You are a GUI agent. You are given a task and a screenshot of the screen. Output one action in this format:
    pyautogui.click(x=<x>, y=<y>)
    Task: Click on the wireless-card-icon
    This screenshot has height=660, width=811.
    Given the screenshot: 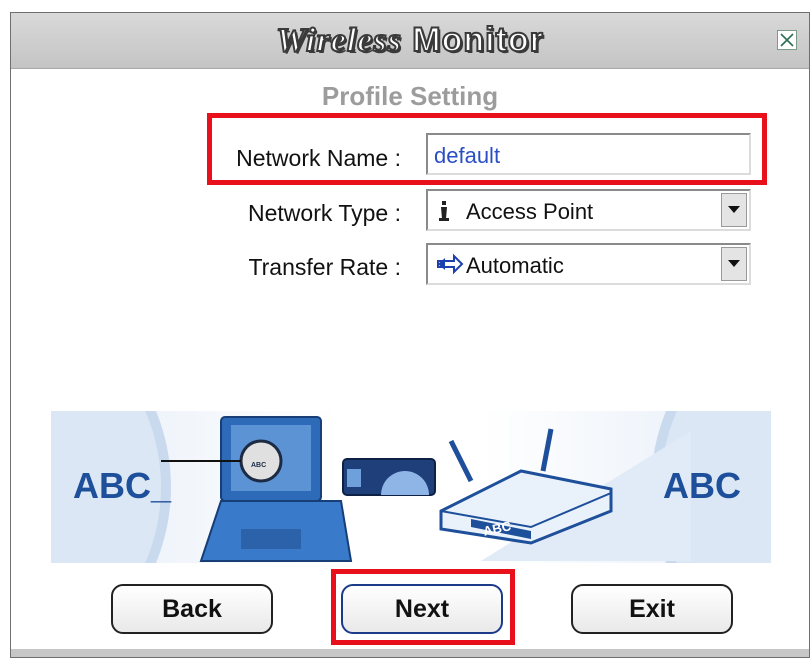 What is the action you would take?
    pyautogui.click(x=389, y=477)
    